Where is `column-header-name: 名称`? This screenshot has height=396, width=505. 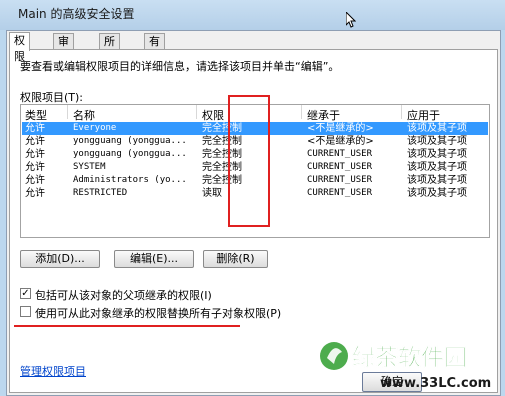
column-header-name: 名称 is located at coordinates (84, 115).